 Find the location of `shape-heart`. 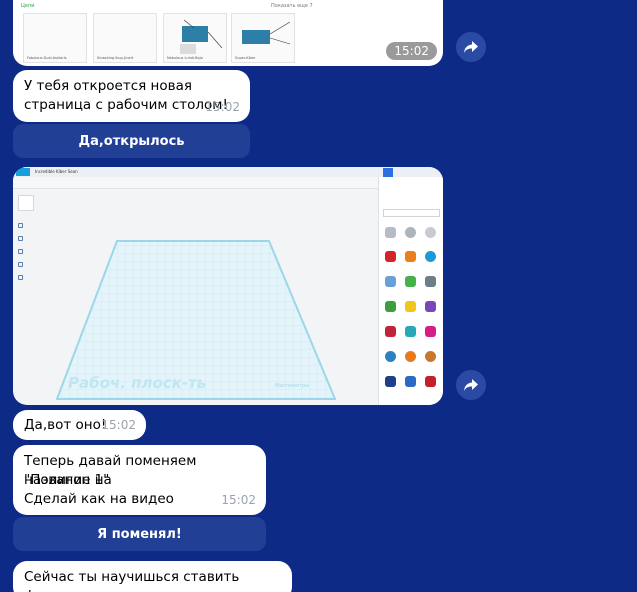

shape-heart is located at coordinates (430, 331).